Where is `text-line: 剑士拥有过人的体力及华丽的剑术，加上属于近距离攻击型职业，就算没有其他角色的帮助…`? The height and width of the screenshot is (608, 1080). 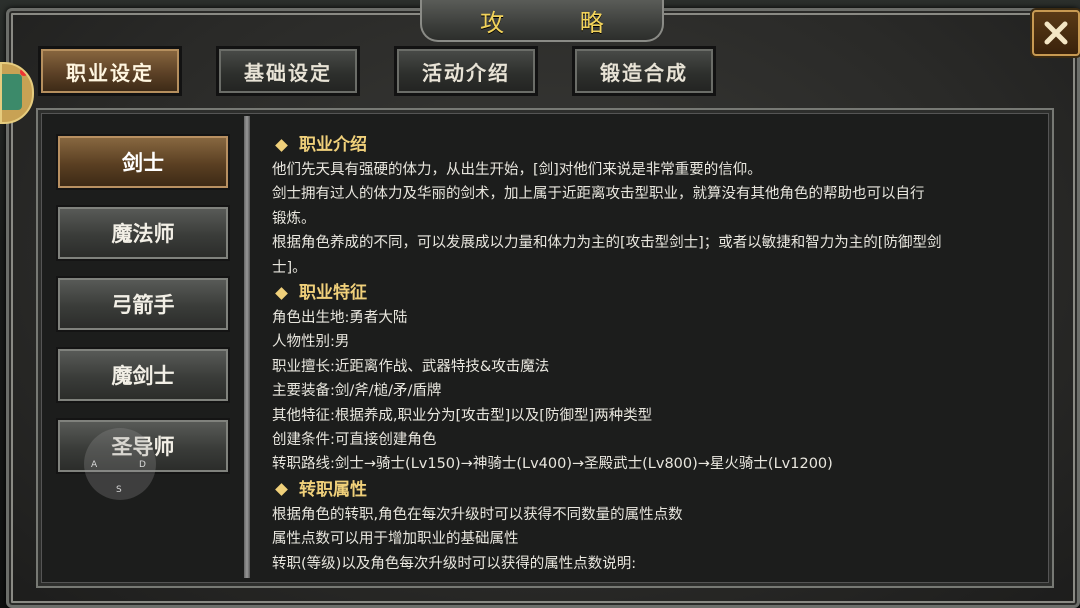
text-line: 剑士拥有过人的体力及华丽的剑术，加上属于近距离攻击型职业，就算没有其他角色的帮助… is located at coordinates (598, 194).